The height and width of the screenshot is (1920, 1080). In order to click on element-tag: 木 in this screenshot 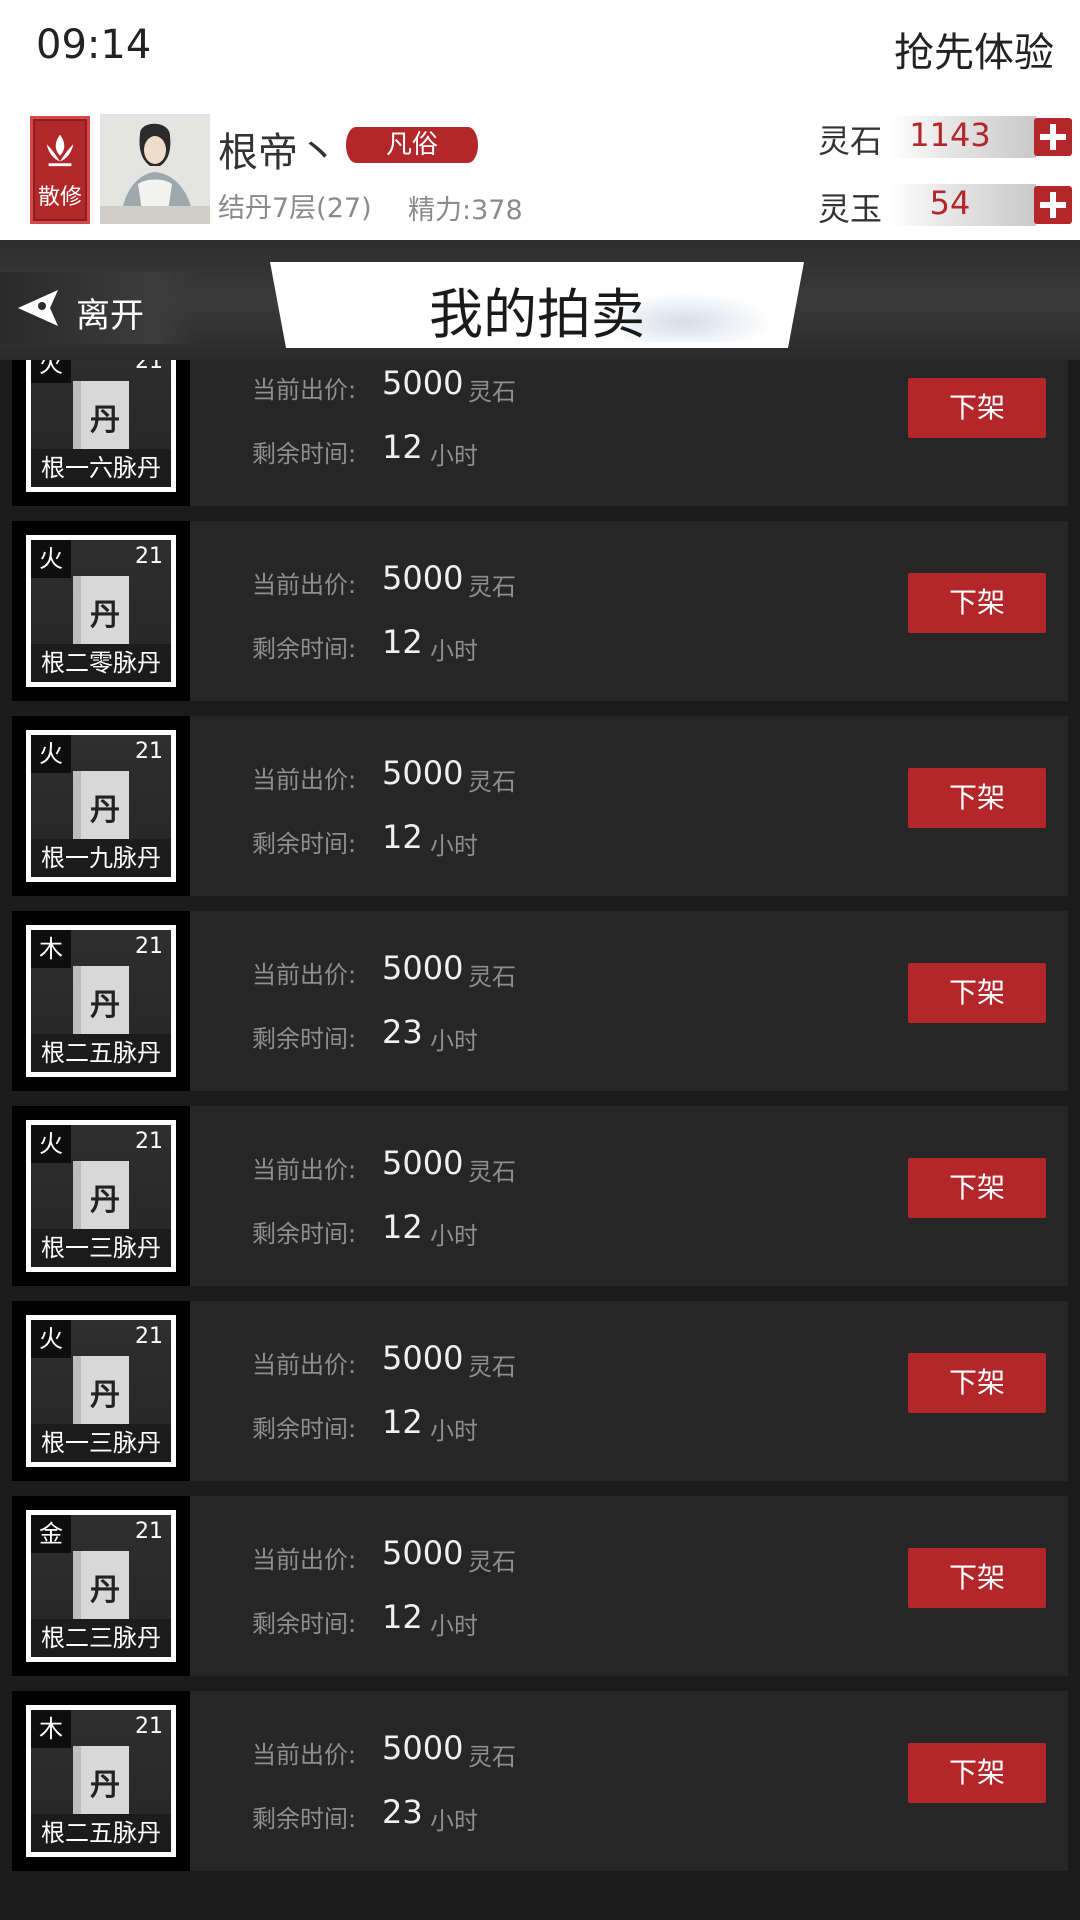, I will do `click(51, 949)`.